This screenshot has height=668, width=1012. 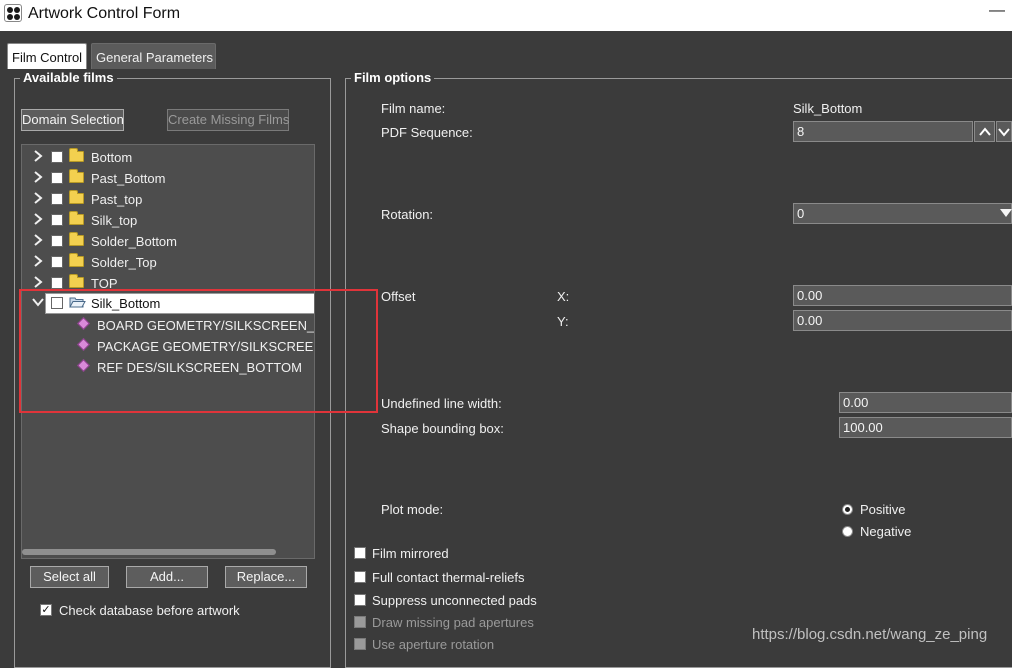 What do you see at coordinates (360, 553) in the screenshot?
I see `film-mirrored-checkbox` at bounding box center [360, 553].